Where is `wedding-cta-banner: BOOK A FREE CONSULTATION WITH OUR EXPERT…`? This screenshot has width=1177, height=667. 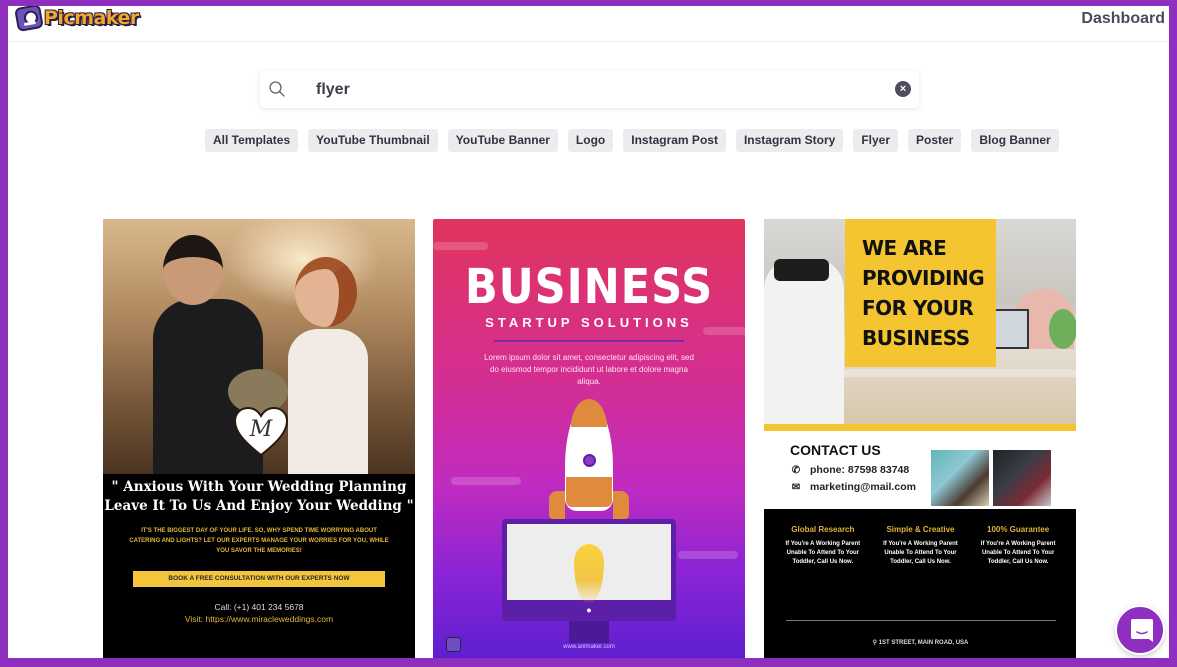
wedding-cta-banner: BOOK A FREE CONSULTATION WITH OUR EXPERT… is located at coordinates (259, 579).